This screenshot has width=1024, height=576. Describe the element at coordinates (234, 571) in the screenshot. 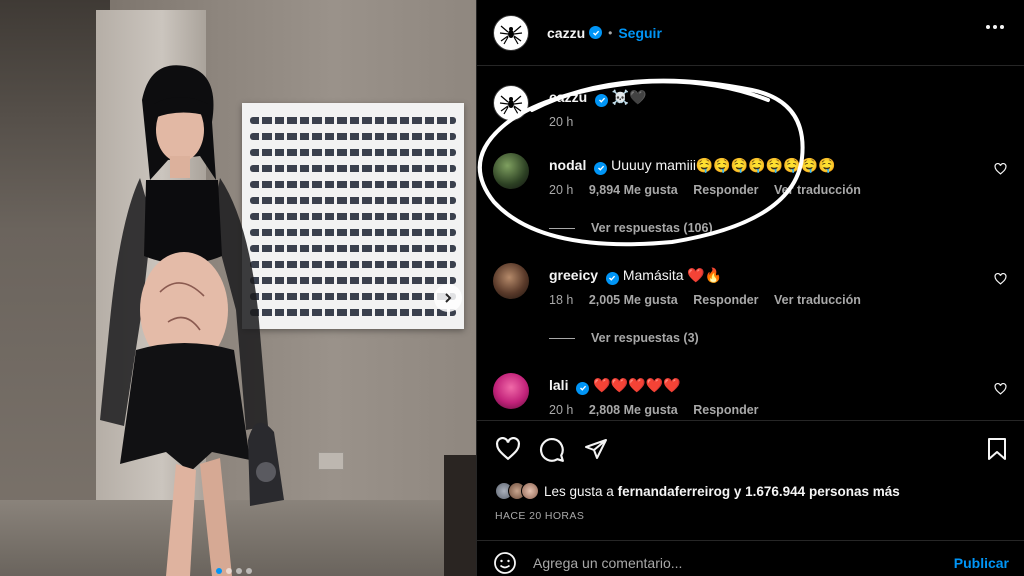

I see `carousel-dots` at that location.